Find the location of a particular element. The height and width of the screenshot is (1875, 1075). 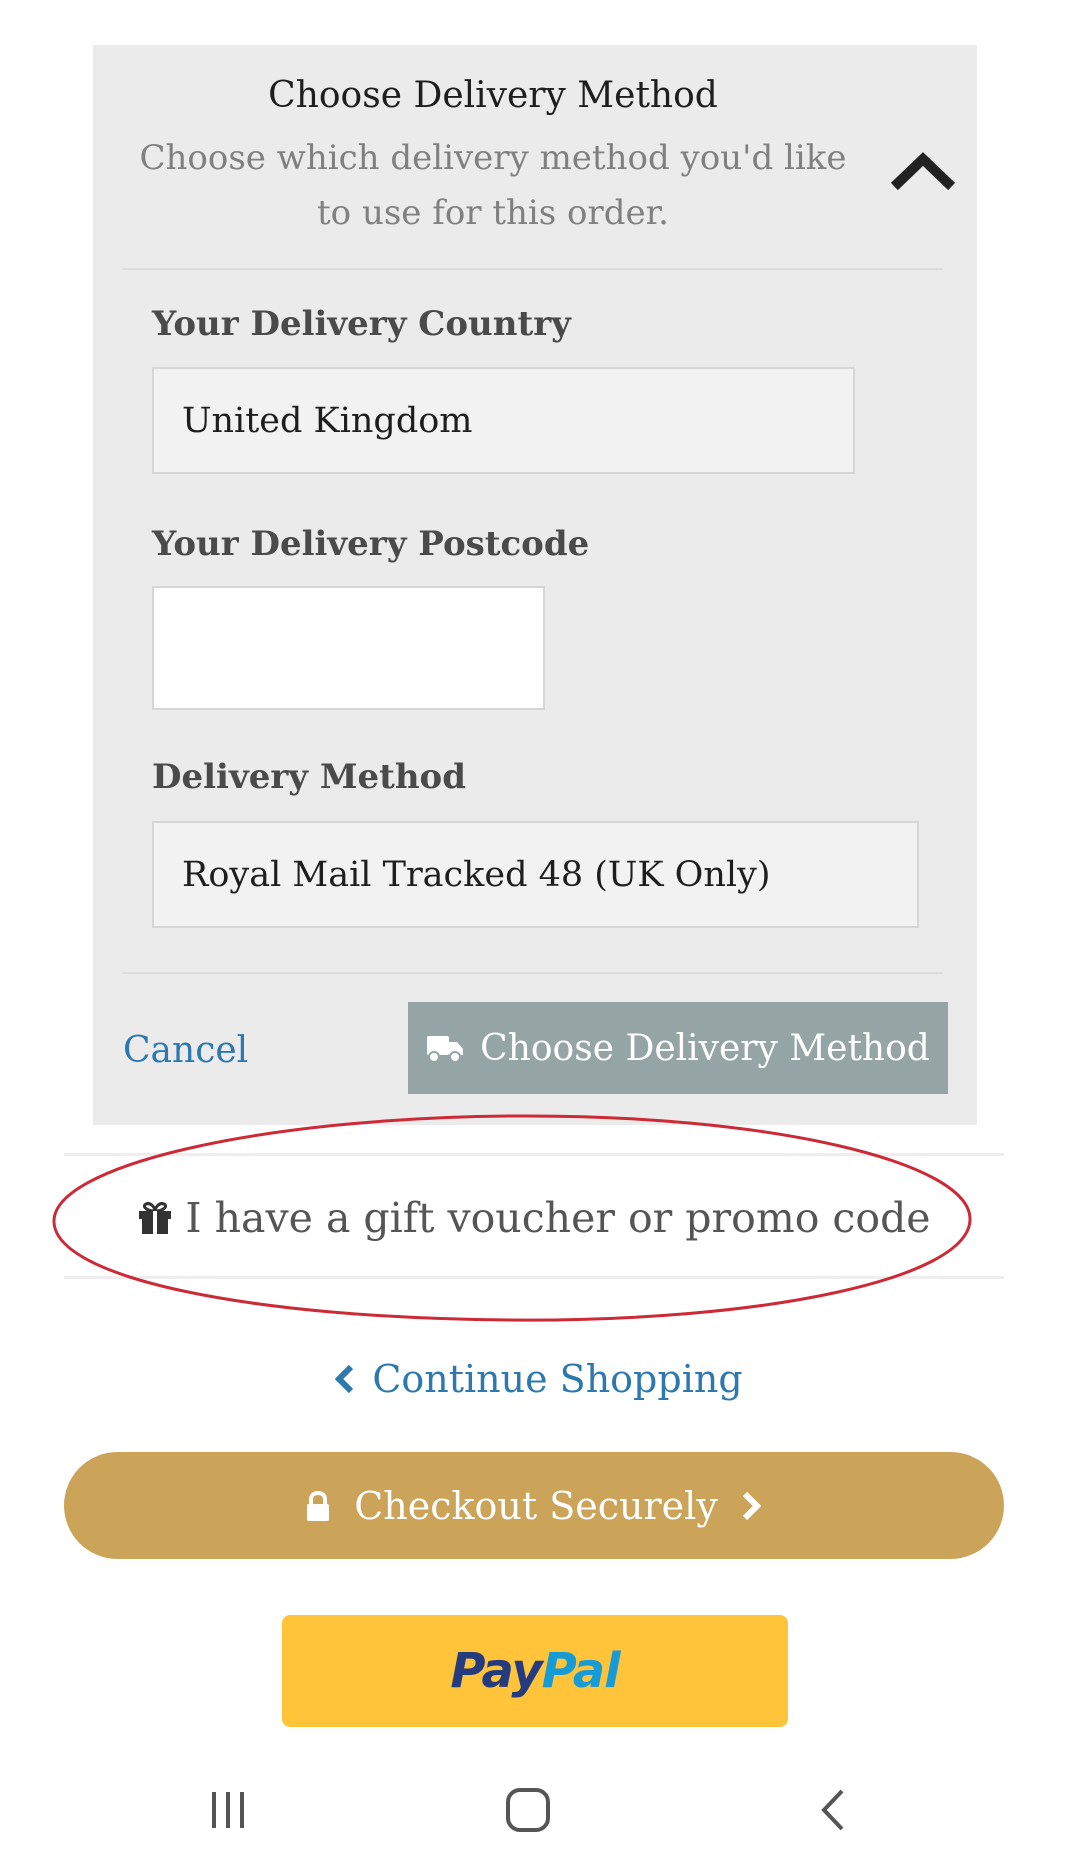

delivery-country-label: Your Delivery Country is located at coordinates (361, 324).